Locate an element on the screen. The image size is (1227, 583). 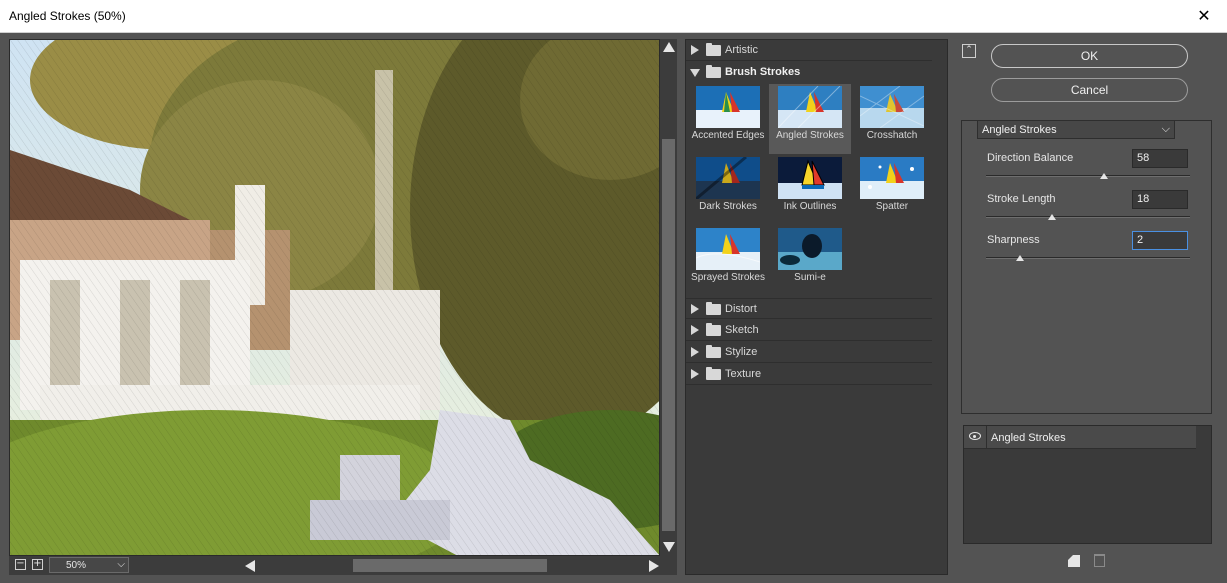
filter-thumb-dark-strokes: Dark Strokes is located at coordinates (728, 190).